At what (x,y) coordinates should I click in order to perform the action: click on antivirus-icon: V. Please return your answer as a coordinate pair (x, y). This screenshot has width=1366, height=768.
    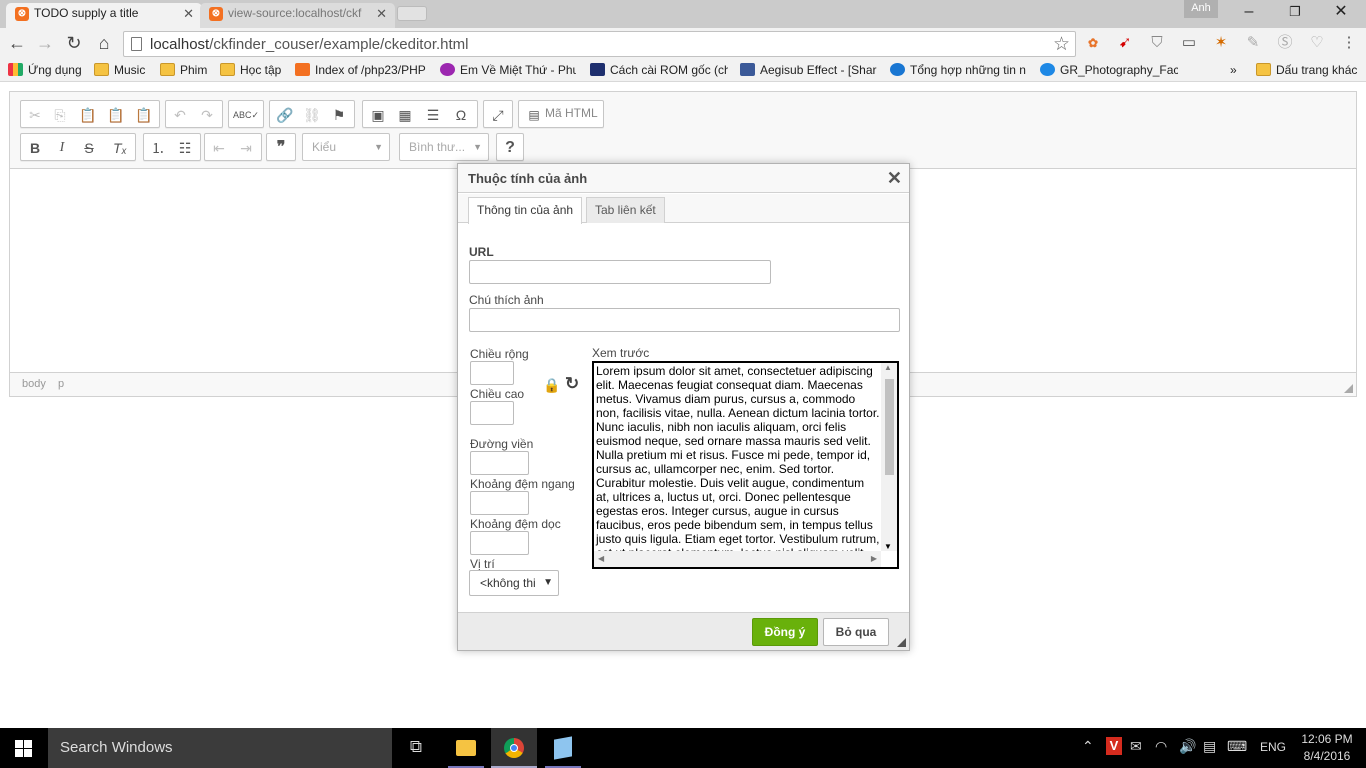
    Looking at the image, I should click on (1114, 746).